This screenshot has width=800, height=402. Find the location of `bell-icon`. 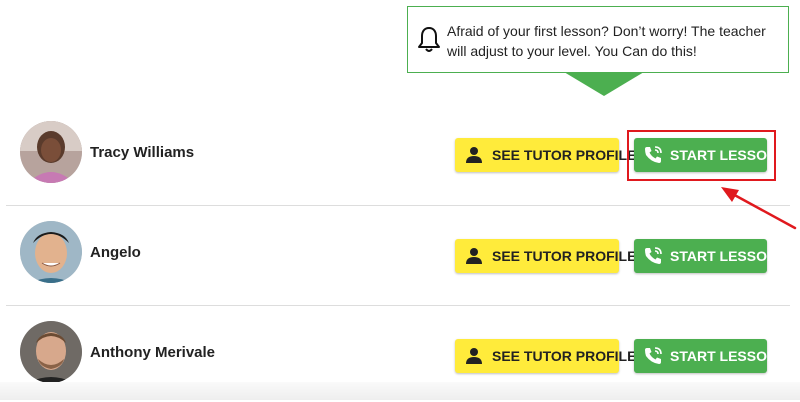

bell-icon is located at coordinates (429, 39).